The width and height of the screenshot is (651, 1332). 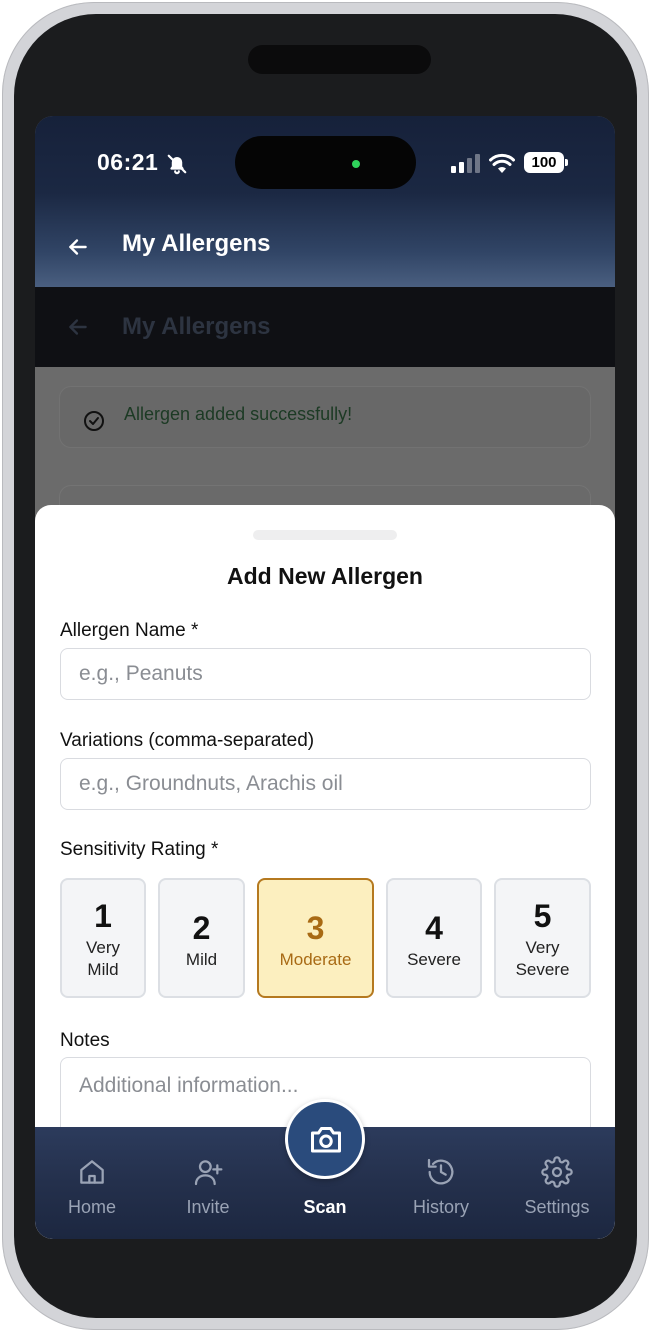 What do you see at coordinates (208, 1207) in the screenshot?
I see `nav-label-invite: Invite` at bounding box center [208, 1207].